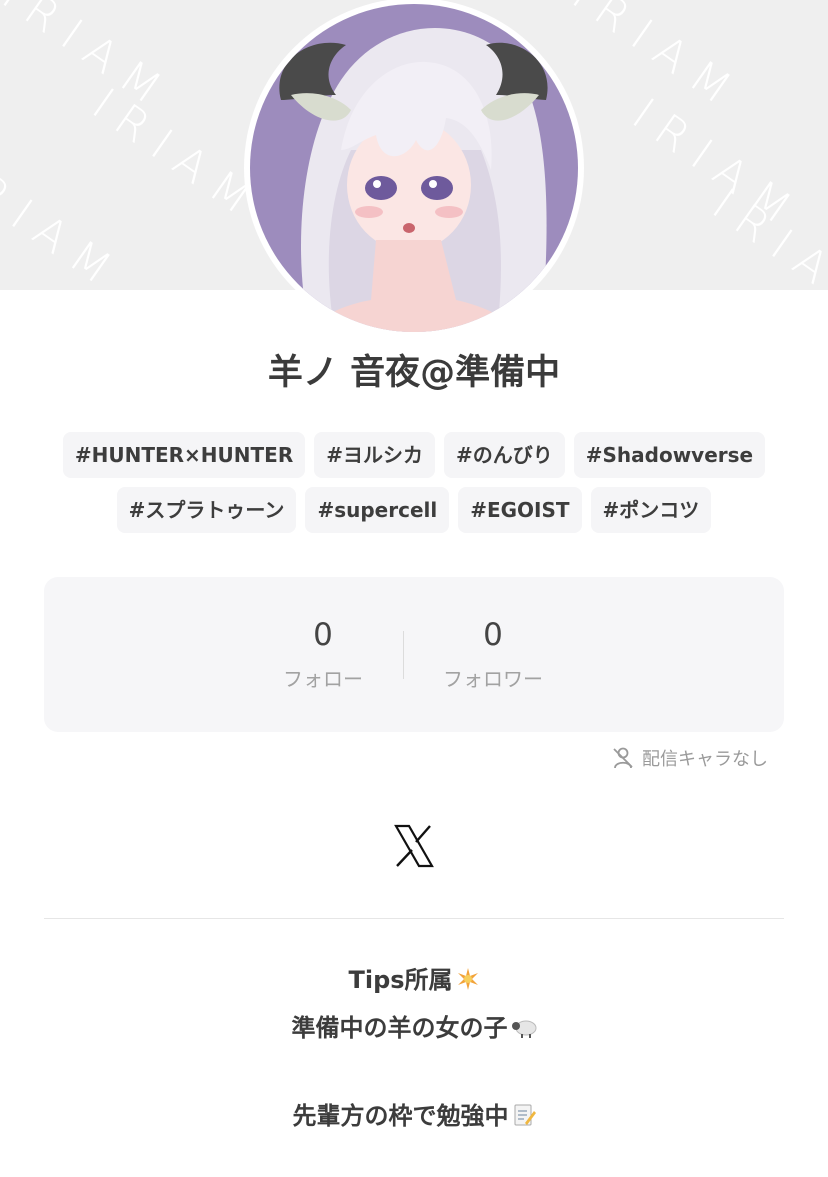  Describe the element at coordinates (400, 980) in the screenshot. I see `bio-line-text: Tips所属` at that location.